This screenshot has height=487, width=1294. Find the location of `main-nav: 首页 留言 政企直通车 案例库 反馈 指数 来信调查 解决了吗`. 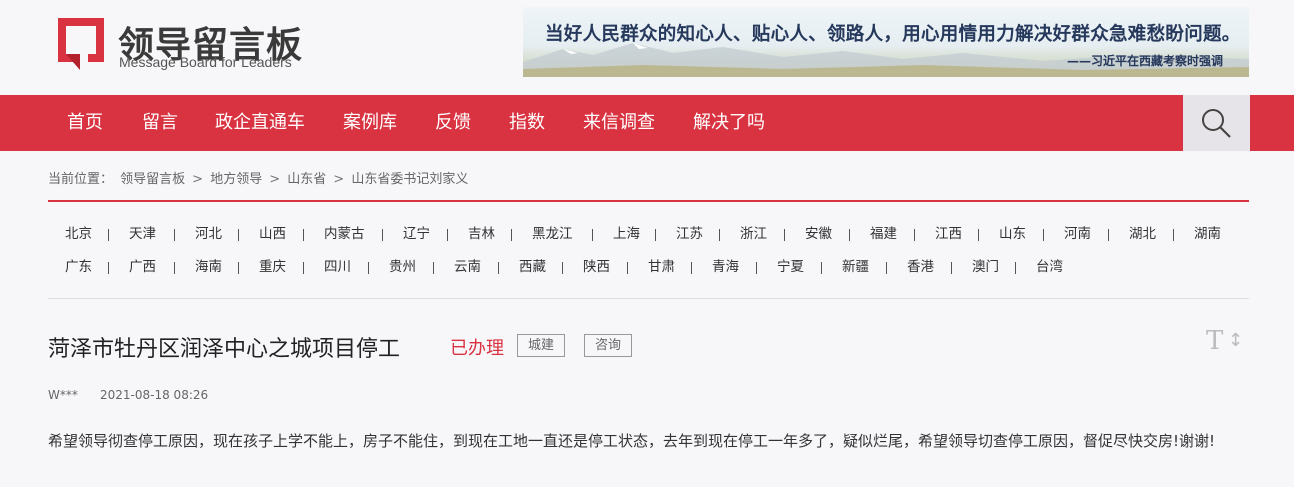

main-nav: 首页 留言 政企直通车 案例库 反馈 指数 来信调查 解决了吗 is located at coordinates (647, 123).